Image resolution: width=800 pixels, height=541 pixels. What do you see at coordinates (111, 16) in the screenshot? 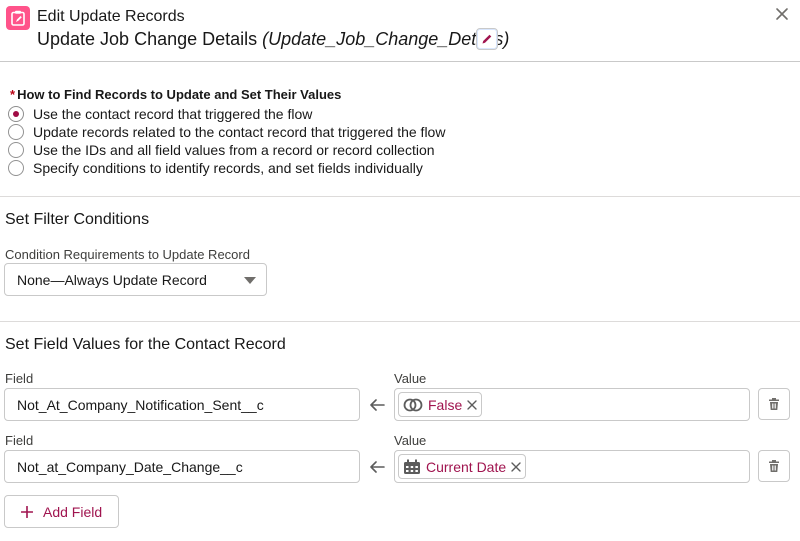
I see `modal-title: Edit Update Records` at bounding box center [111, 16].